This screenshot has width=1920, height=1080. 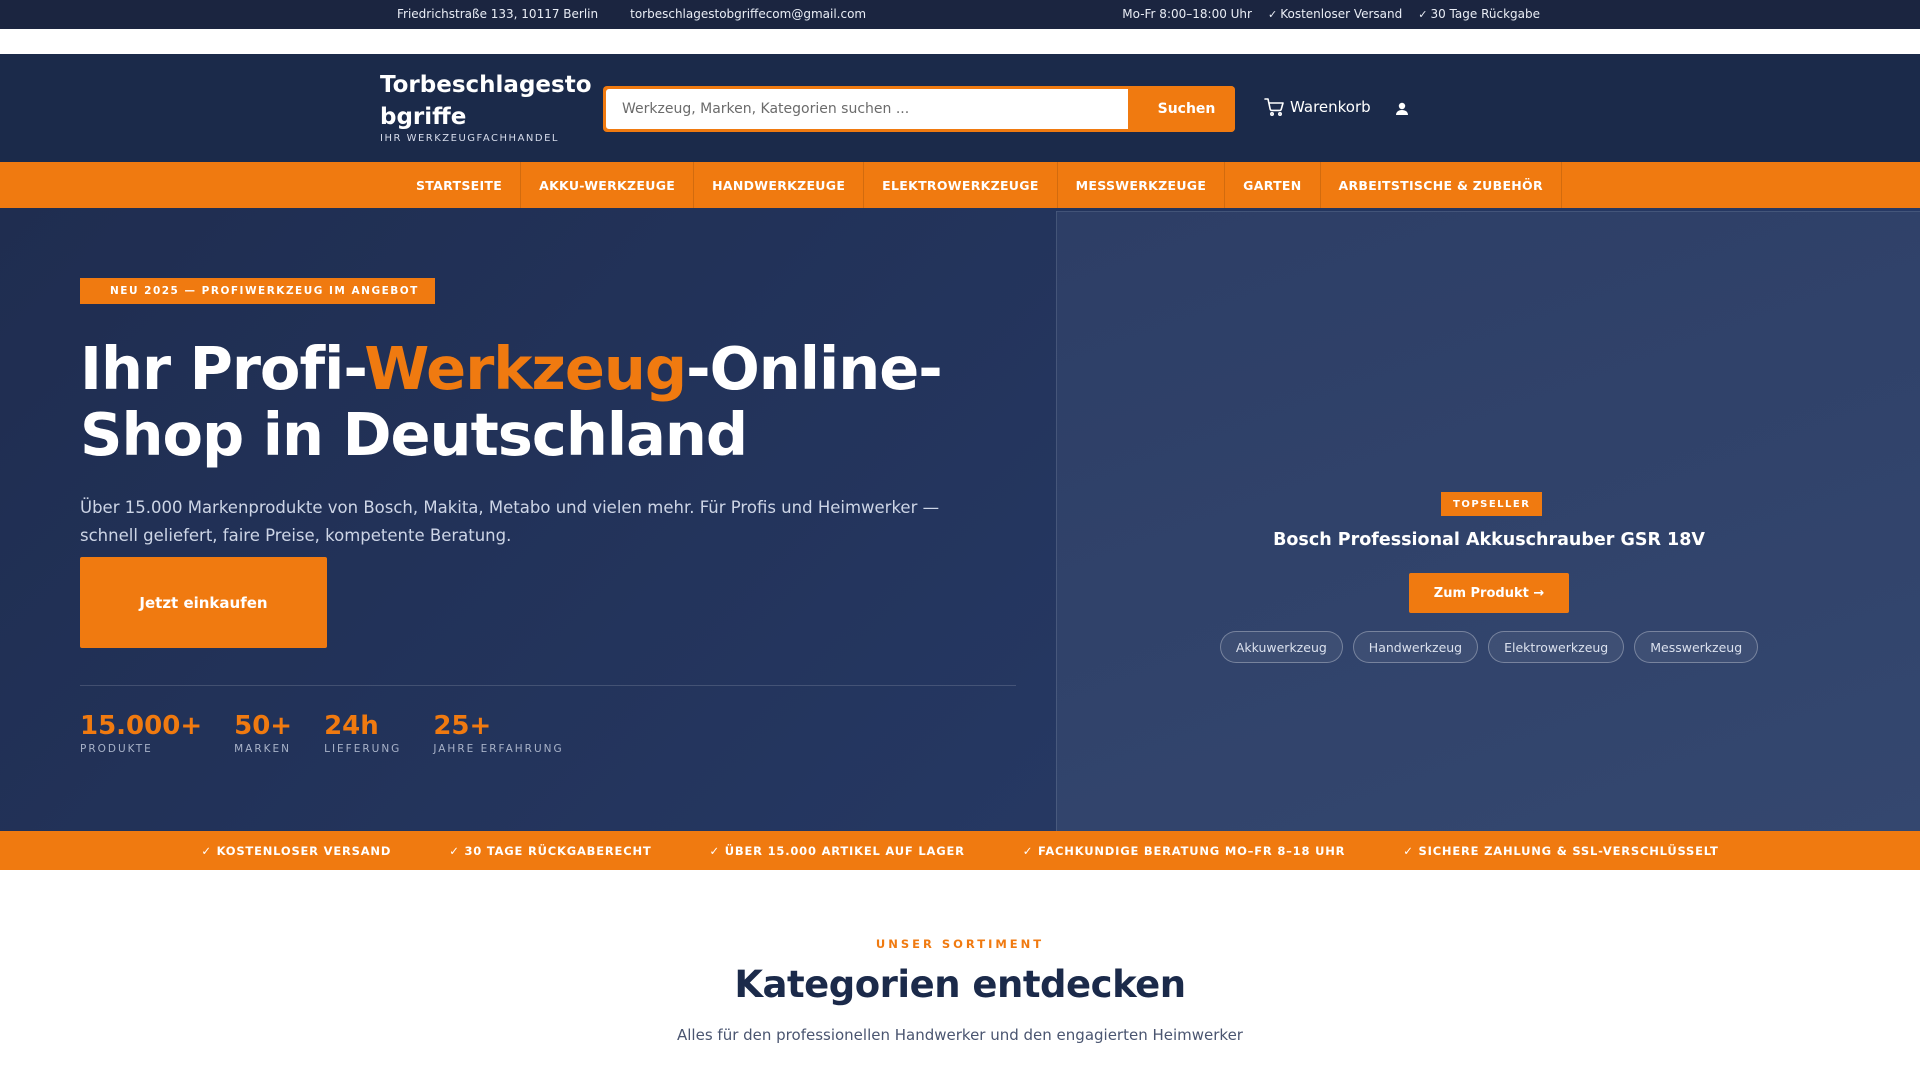 What do you see at coordinates (296, 850) in the screenshot?
I see `trust-item-shipping: ✓ KOSTENLOSER VERSAND` at bounding box center [296, 850].